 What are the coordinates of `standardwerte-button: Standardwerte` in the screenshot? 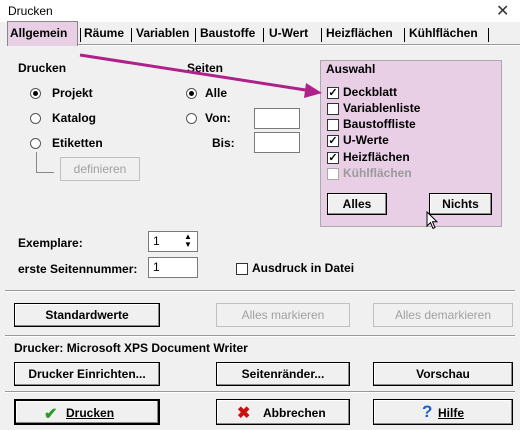 It's located at (87, 315).